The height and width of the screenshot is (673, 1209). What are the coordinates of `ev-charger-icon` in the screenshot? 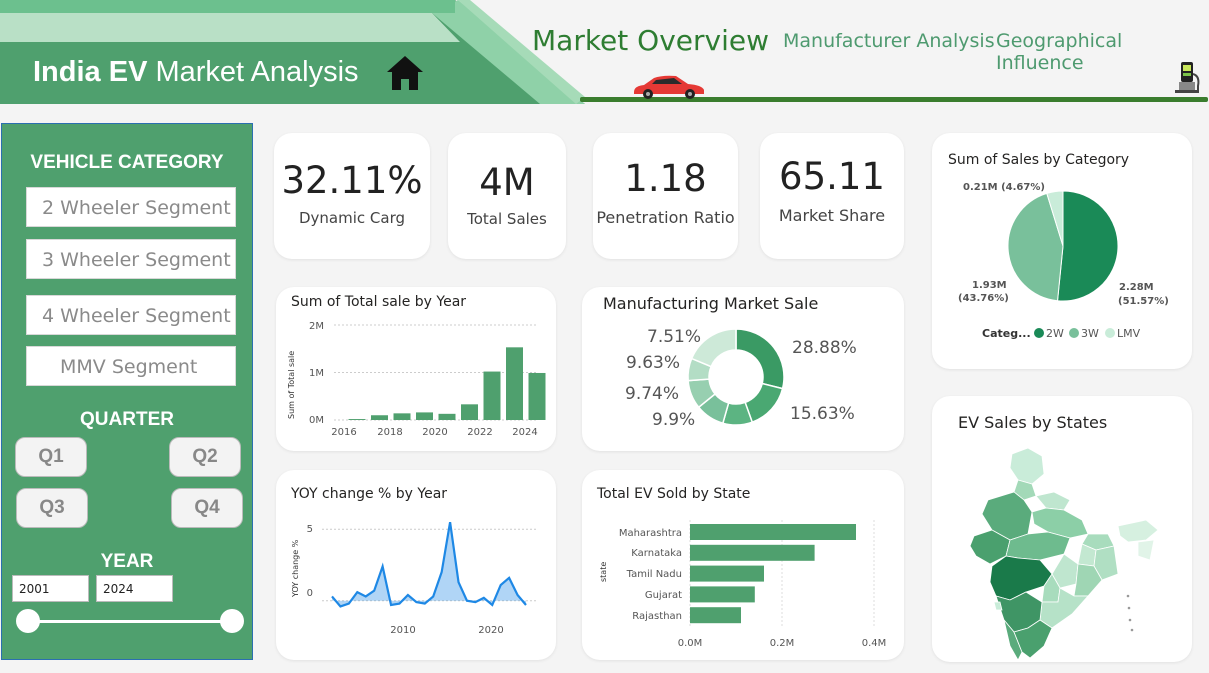 It's located at (1187, 77).